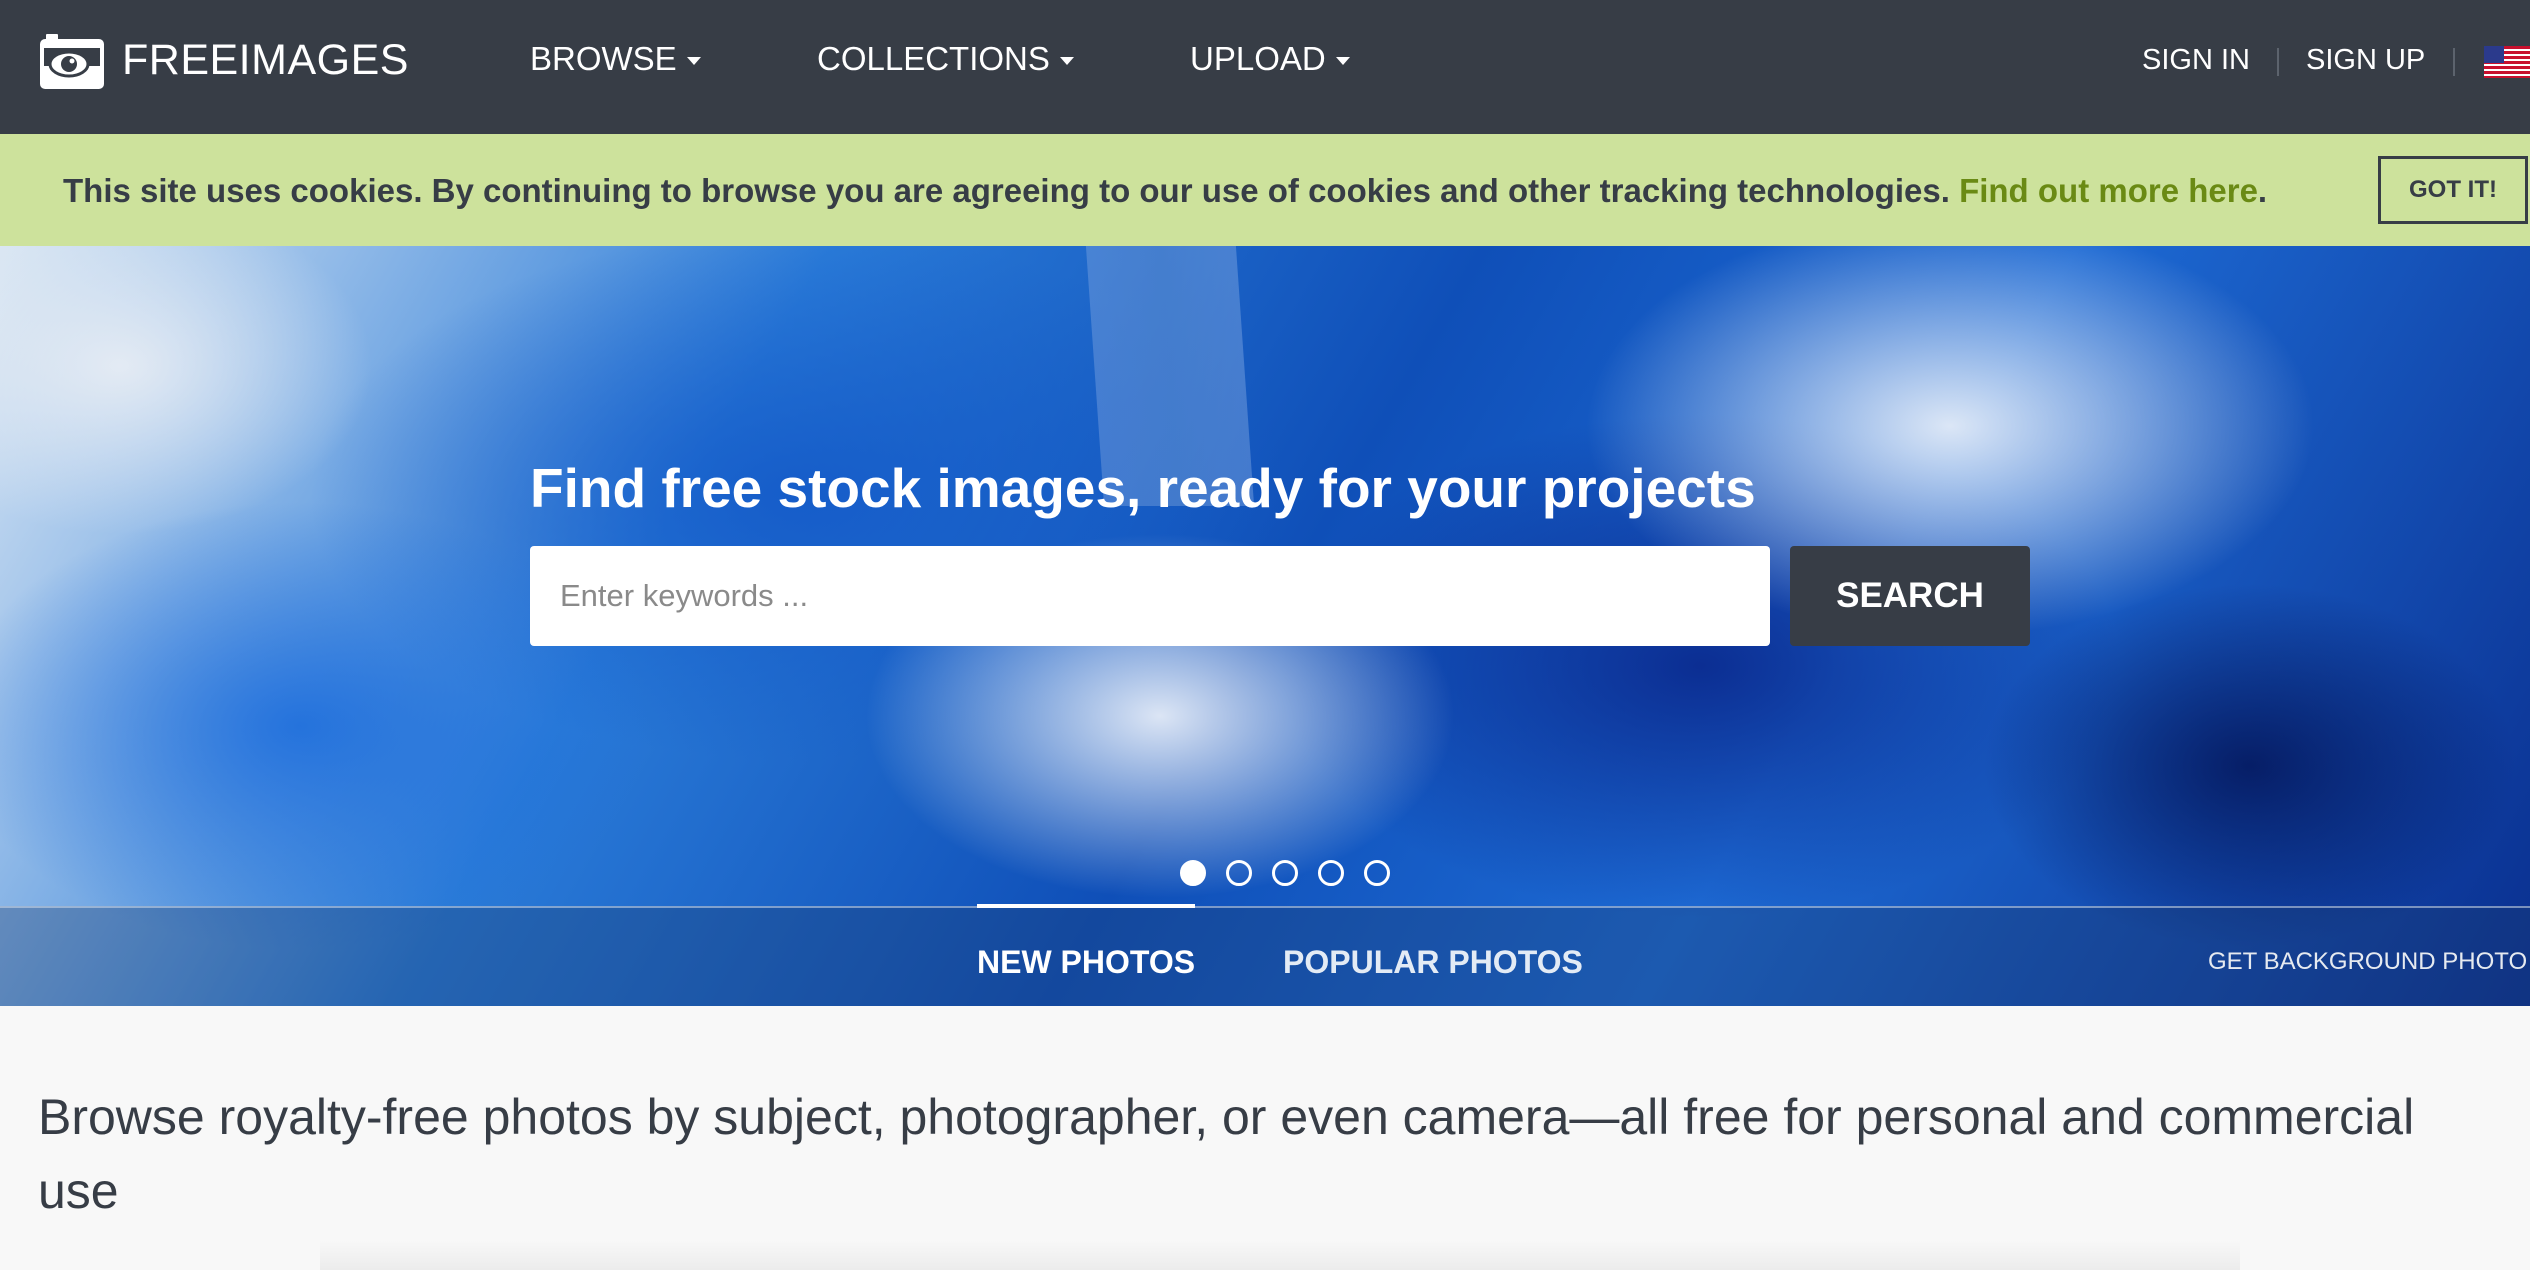 The image size is (2530, 1270). Describe the element at coordinates (2507, 62) in the screenshot. I see `us-flag-icon` at that location.